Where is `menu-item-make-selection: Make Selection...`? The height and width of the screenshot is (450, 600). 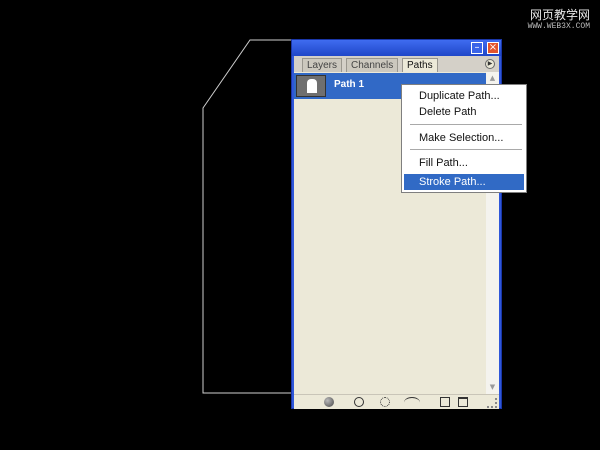
menu-item-make-selection: Make Selection... is located at coordinates (464, 138).